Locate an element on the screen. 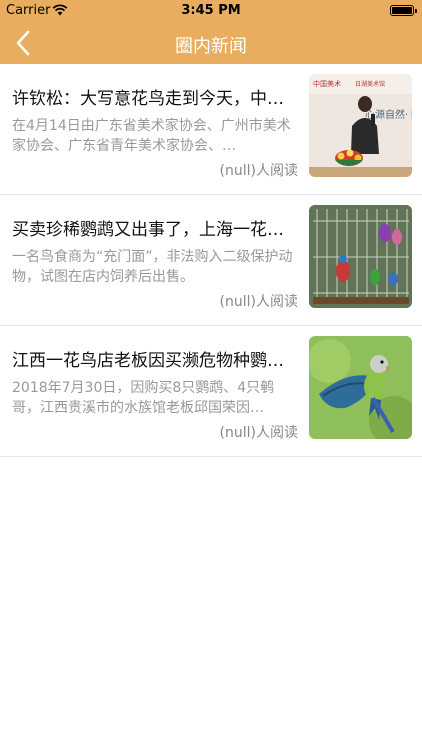 The image size is (422, 750). navigation-bar: 圈内新闻 is located at coordinates (211, 43).